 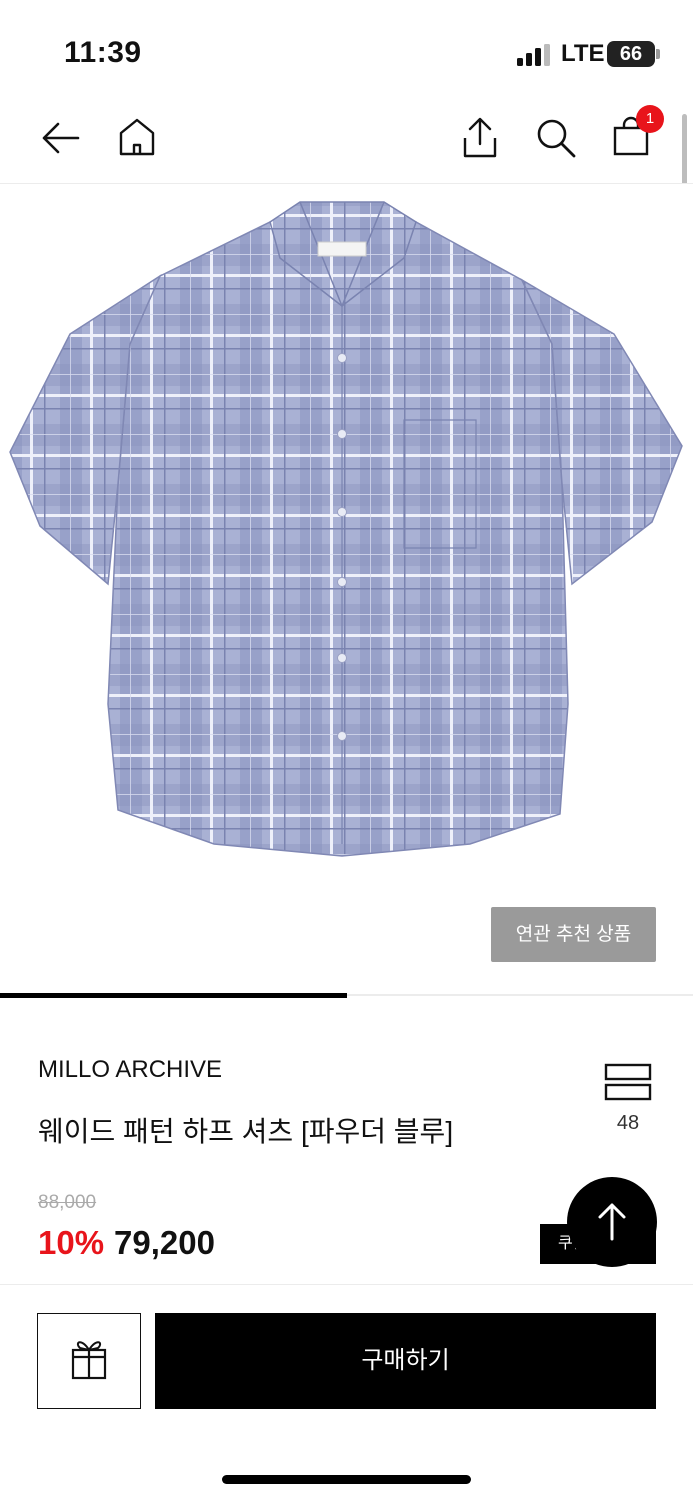 What do you see at coordinates (583, 53) in the screenshot?
I see `network-label: LTE` at bounding box center [583, 53].